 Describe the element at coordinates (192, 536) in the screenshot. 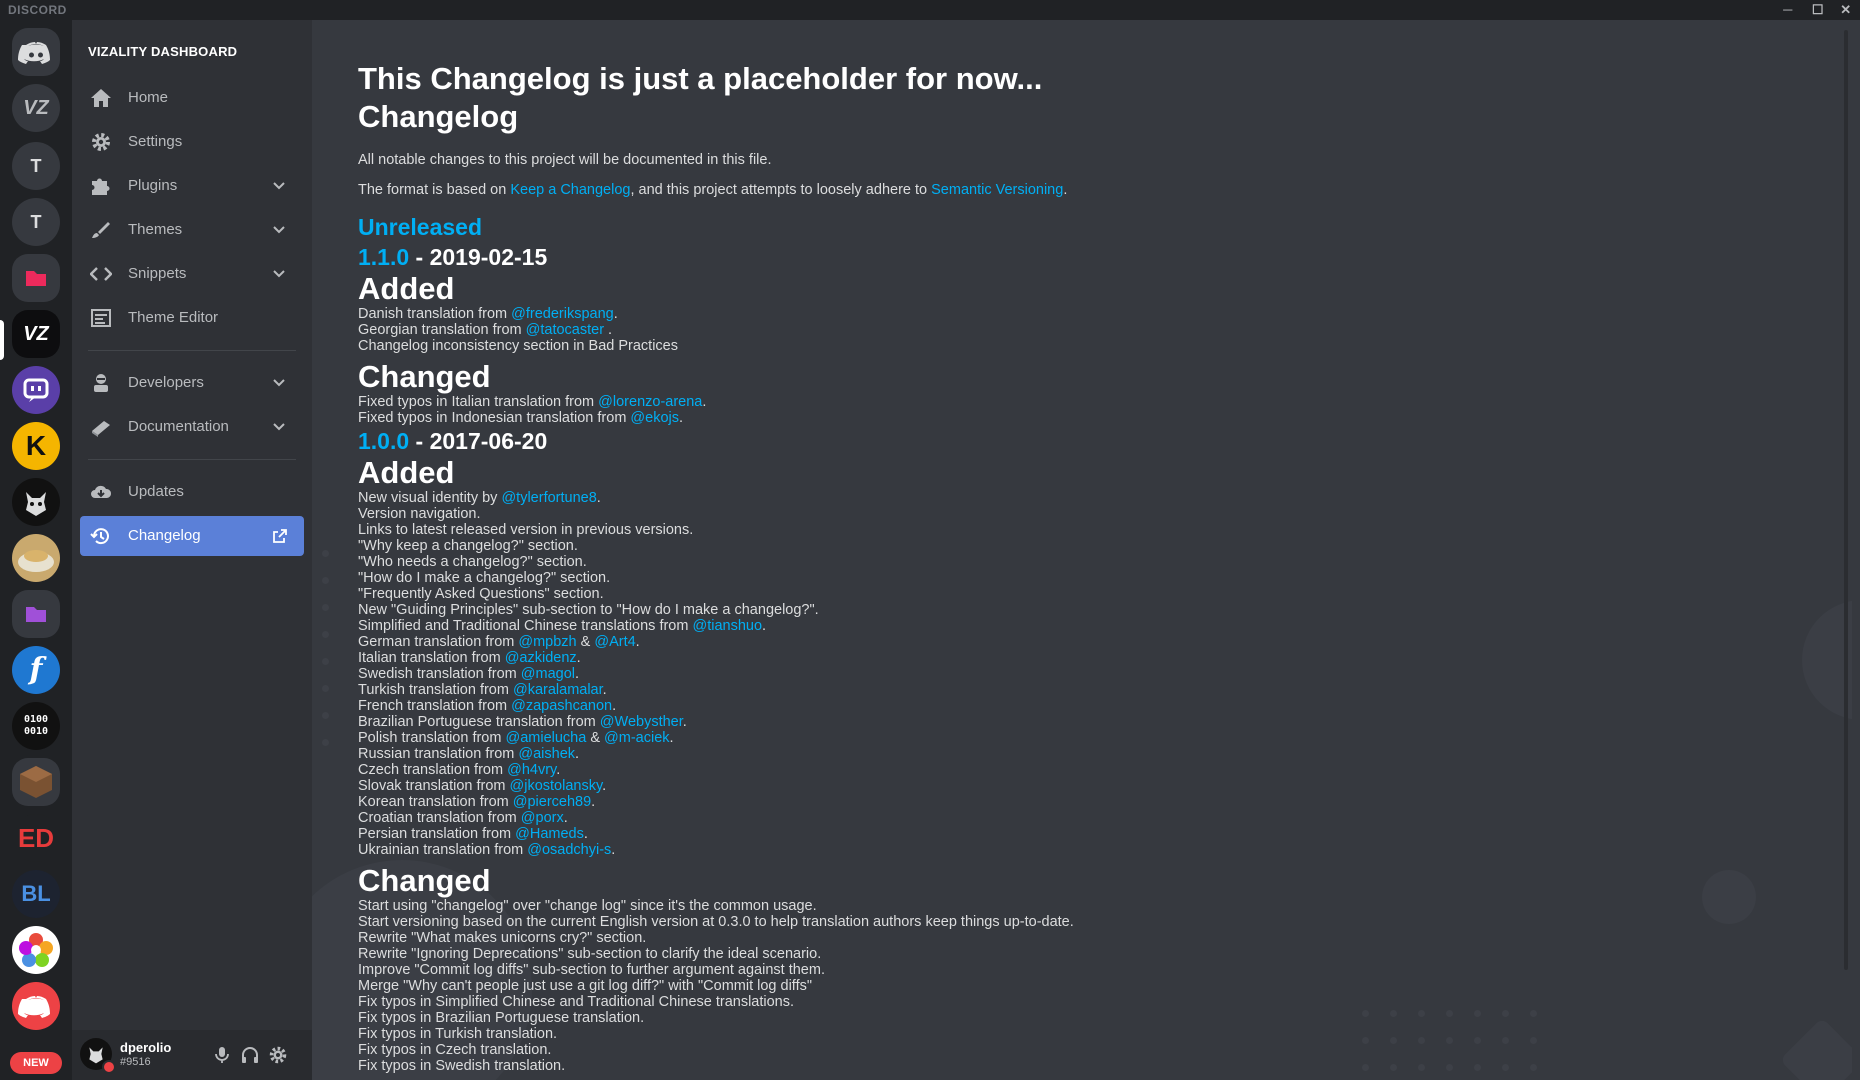

I see `nav-changelog: Changelog` at that location.